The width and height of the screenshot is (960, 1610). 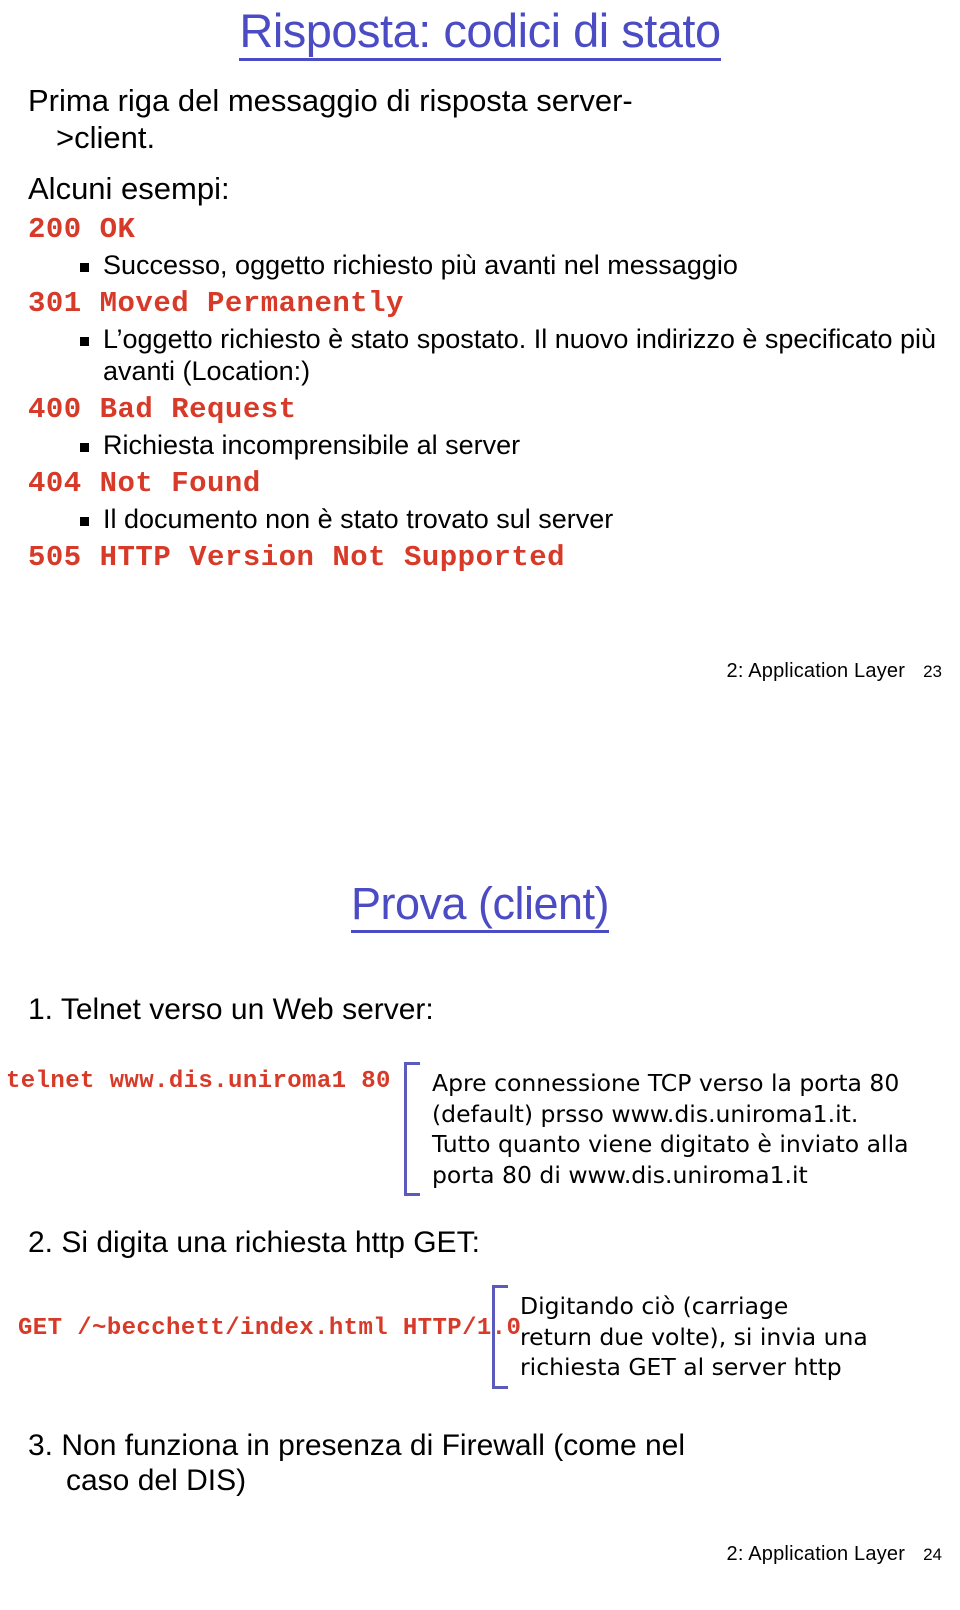 What do you see at coordinates (198, 1081) in the screenshot?
I see `telnet-command: telnet www.dis.uniroma1 80` at bounding box center [198, 1081].